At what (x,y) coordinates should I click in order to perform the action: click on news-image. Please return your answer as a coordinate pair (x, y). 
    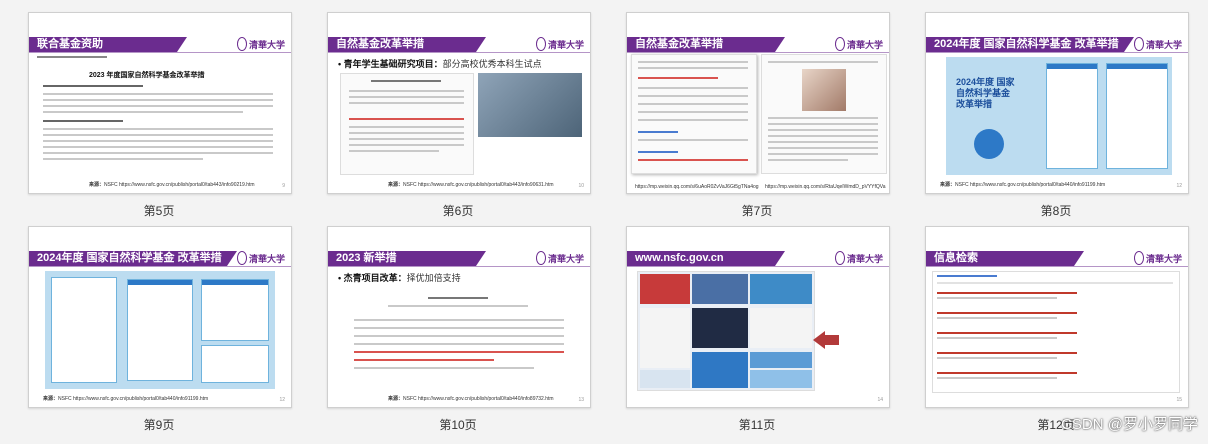
    Looking at the image, I should click on (720, 328).